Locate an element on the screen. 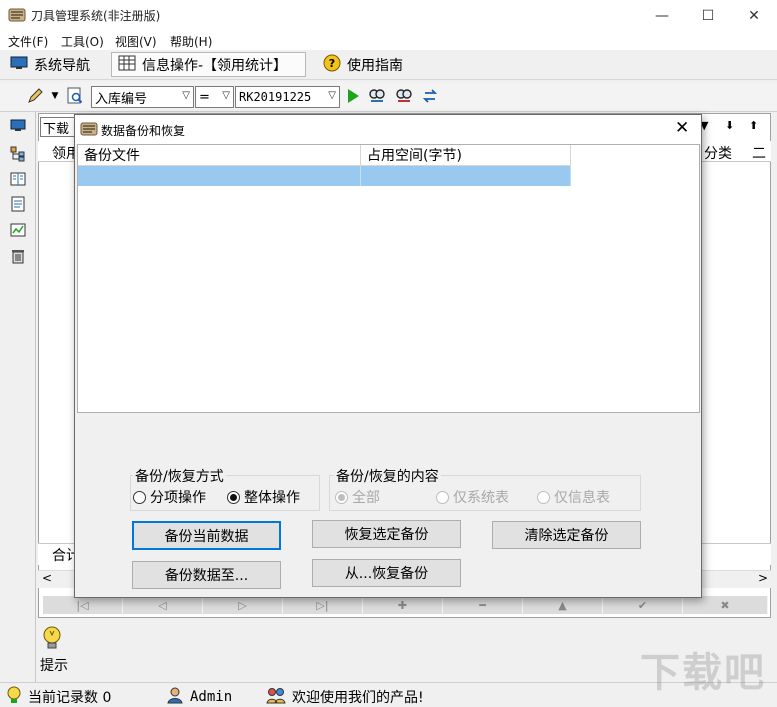  edit-record-button: ▲ is located at coordinates (563, 605).